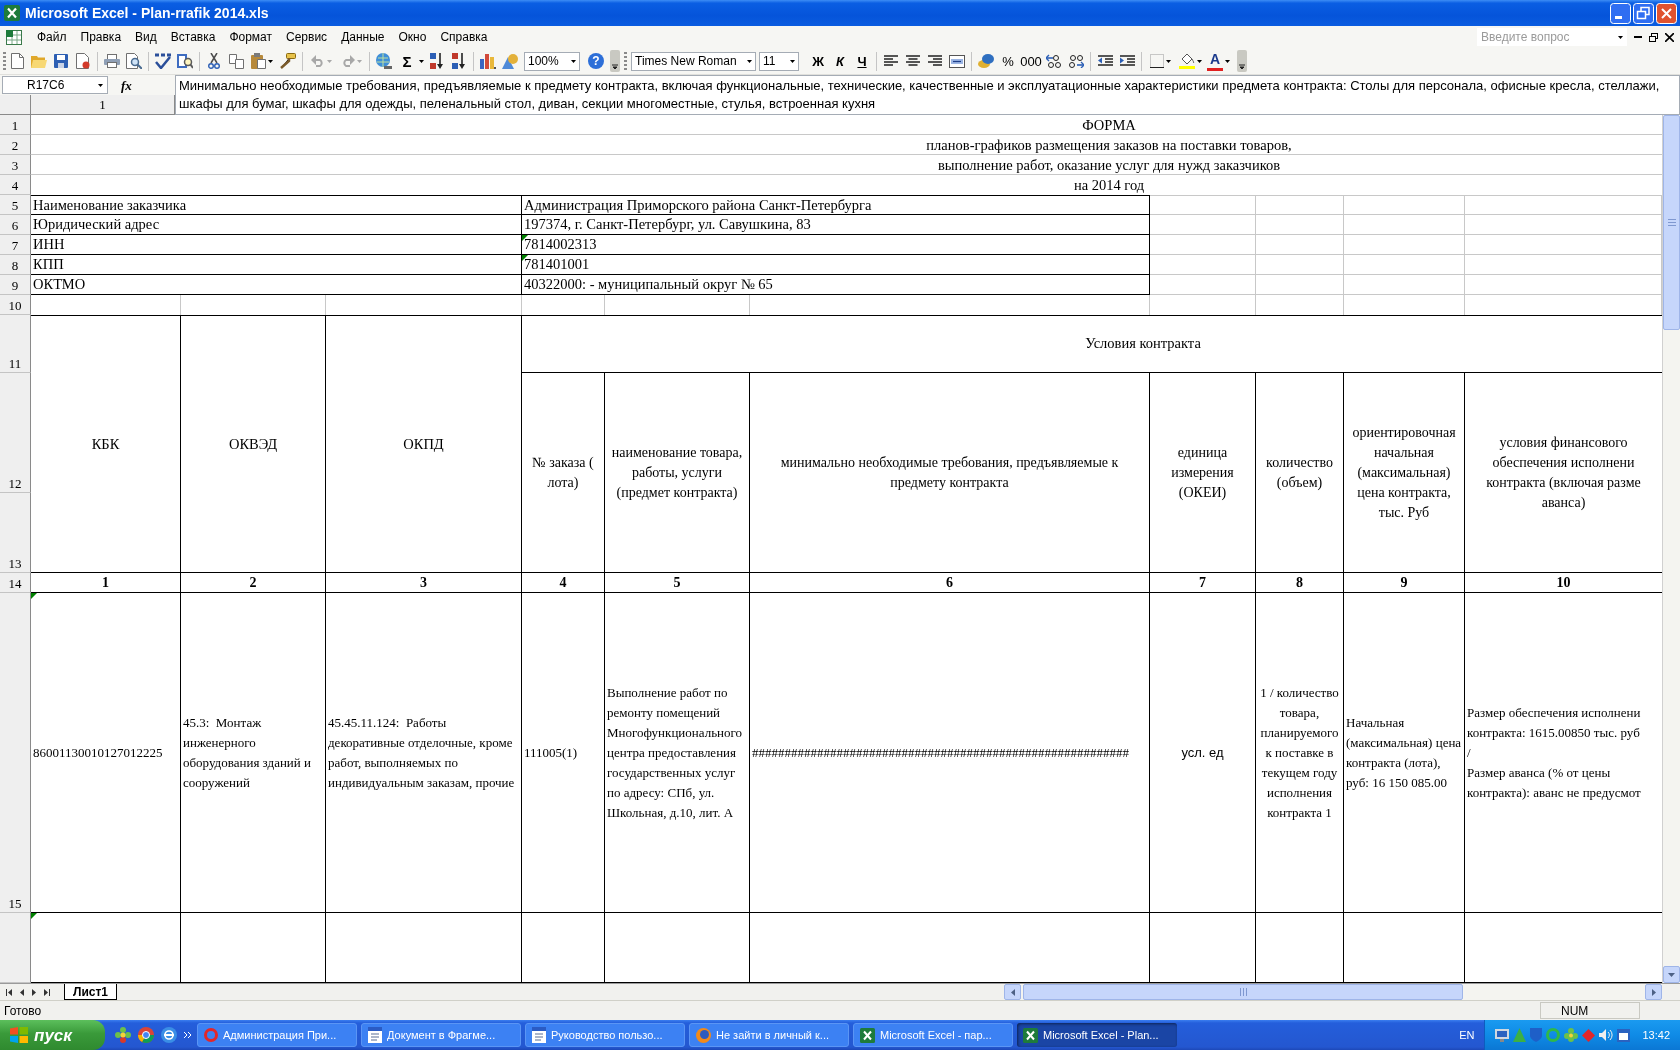  What do you see at coordinates (146, 37) in the screenshot?
I see `menu-item: Вид` at bounding box center [146, 37].